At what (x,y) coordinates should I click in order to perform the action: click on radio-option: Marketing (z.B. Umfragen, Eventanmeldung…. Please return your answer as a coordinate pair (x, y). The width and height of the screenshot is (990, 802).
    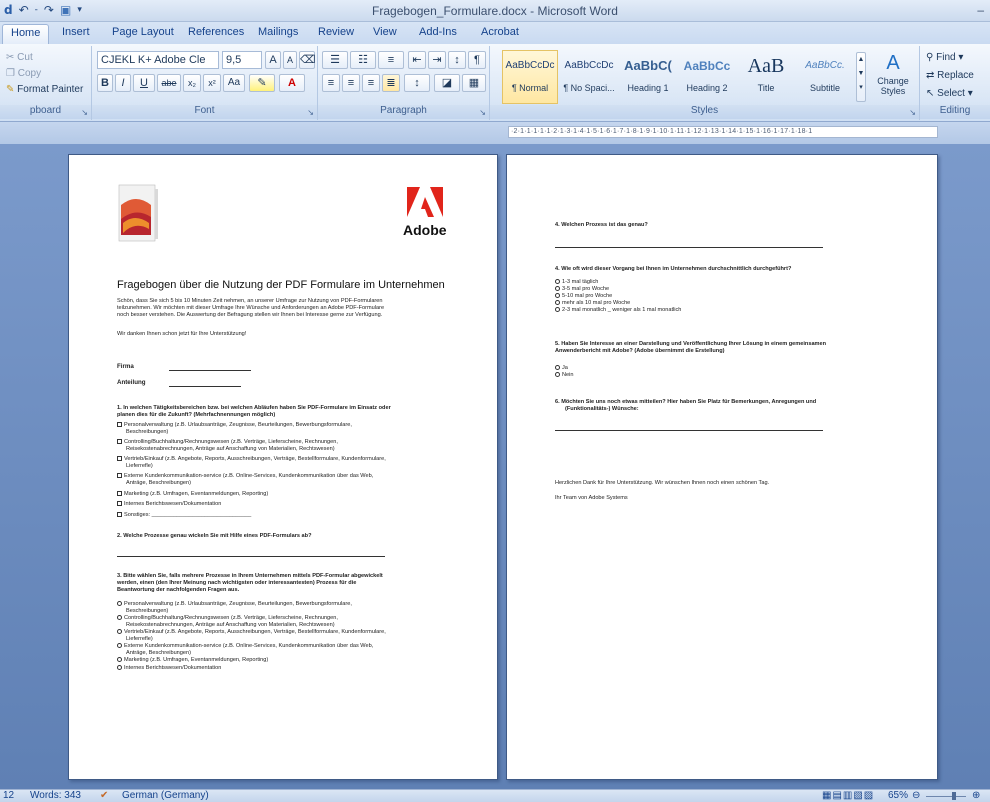
    Looking at the image, I should click on (192, 660).